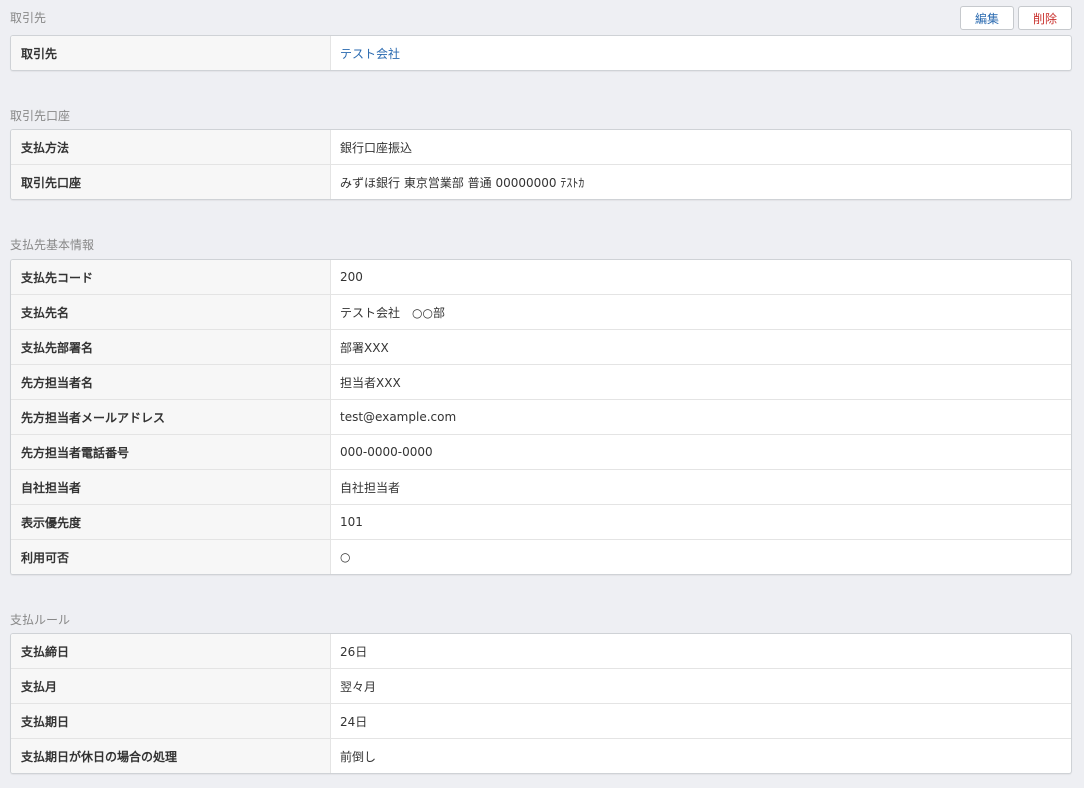 This screenshot has height=788, width=1084. What do you see at coordinates (364, 347) in the screenshot?
I see `row-value: 部署XXX` at bounding box center [364, 347].